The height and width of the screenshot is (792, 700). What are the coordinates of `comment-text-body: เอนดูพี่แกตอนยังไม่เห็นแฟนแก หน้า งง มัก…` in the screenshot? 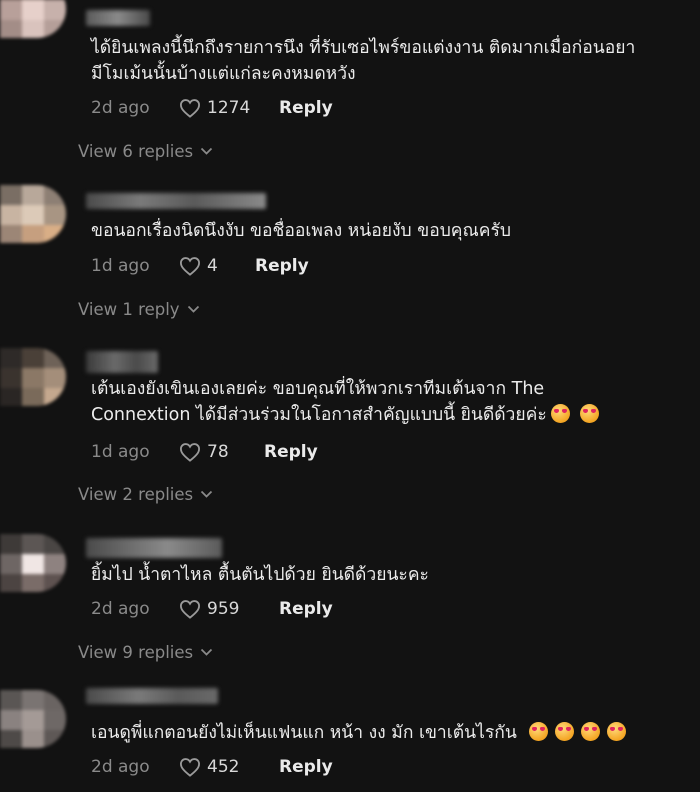 It's located at (304, 733).